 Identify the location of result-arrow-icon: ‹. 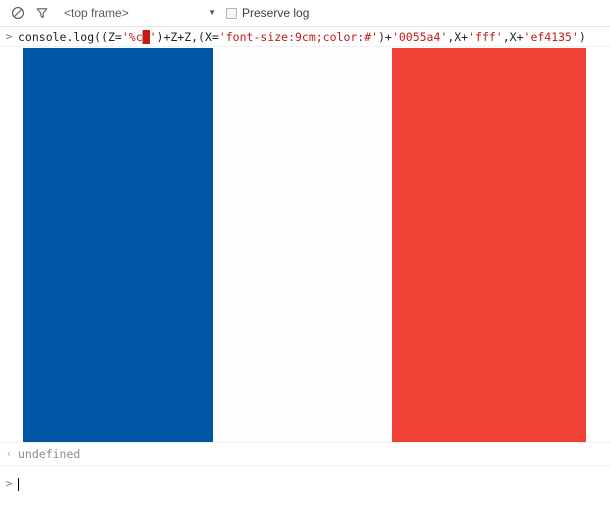
(9, 453).